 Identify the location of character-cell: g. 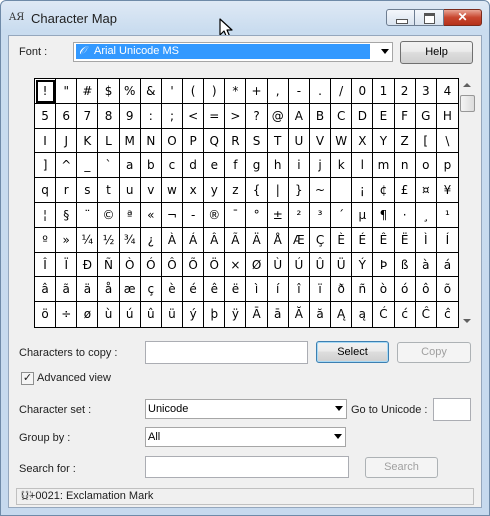
(257, 166).